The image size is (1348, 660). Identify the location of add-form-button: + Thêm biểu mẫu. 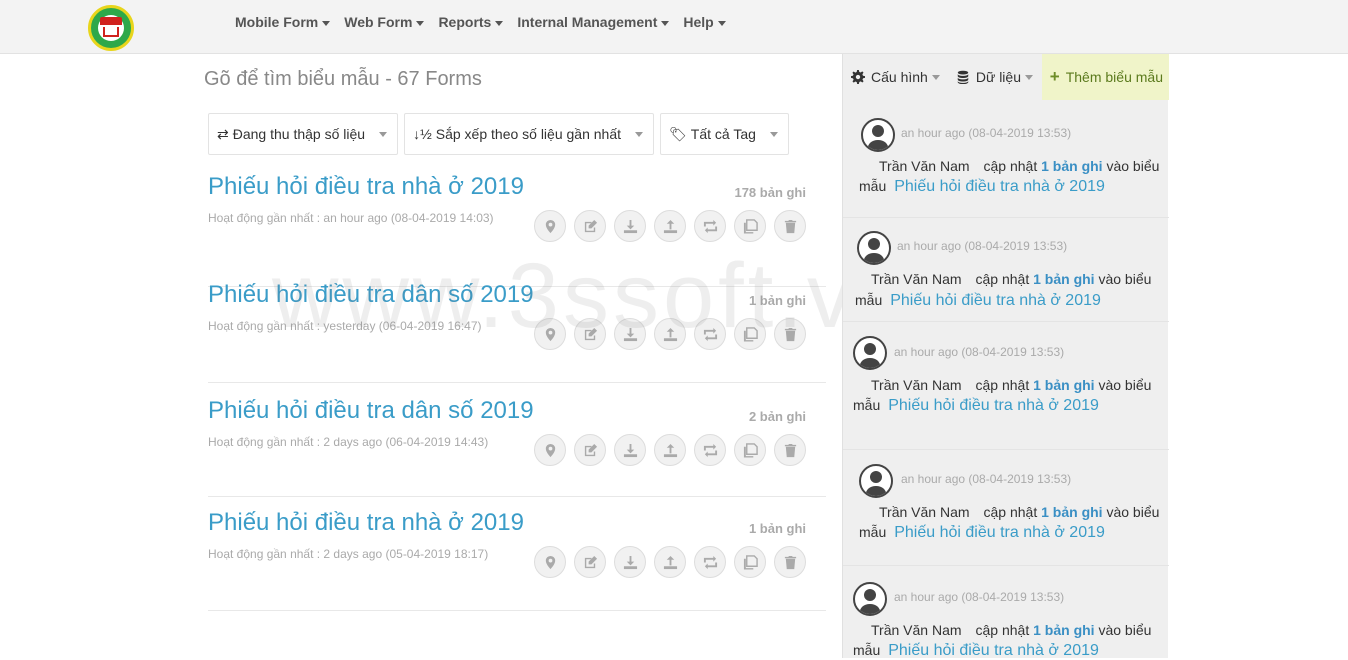
(1105, 77).